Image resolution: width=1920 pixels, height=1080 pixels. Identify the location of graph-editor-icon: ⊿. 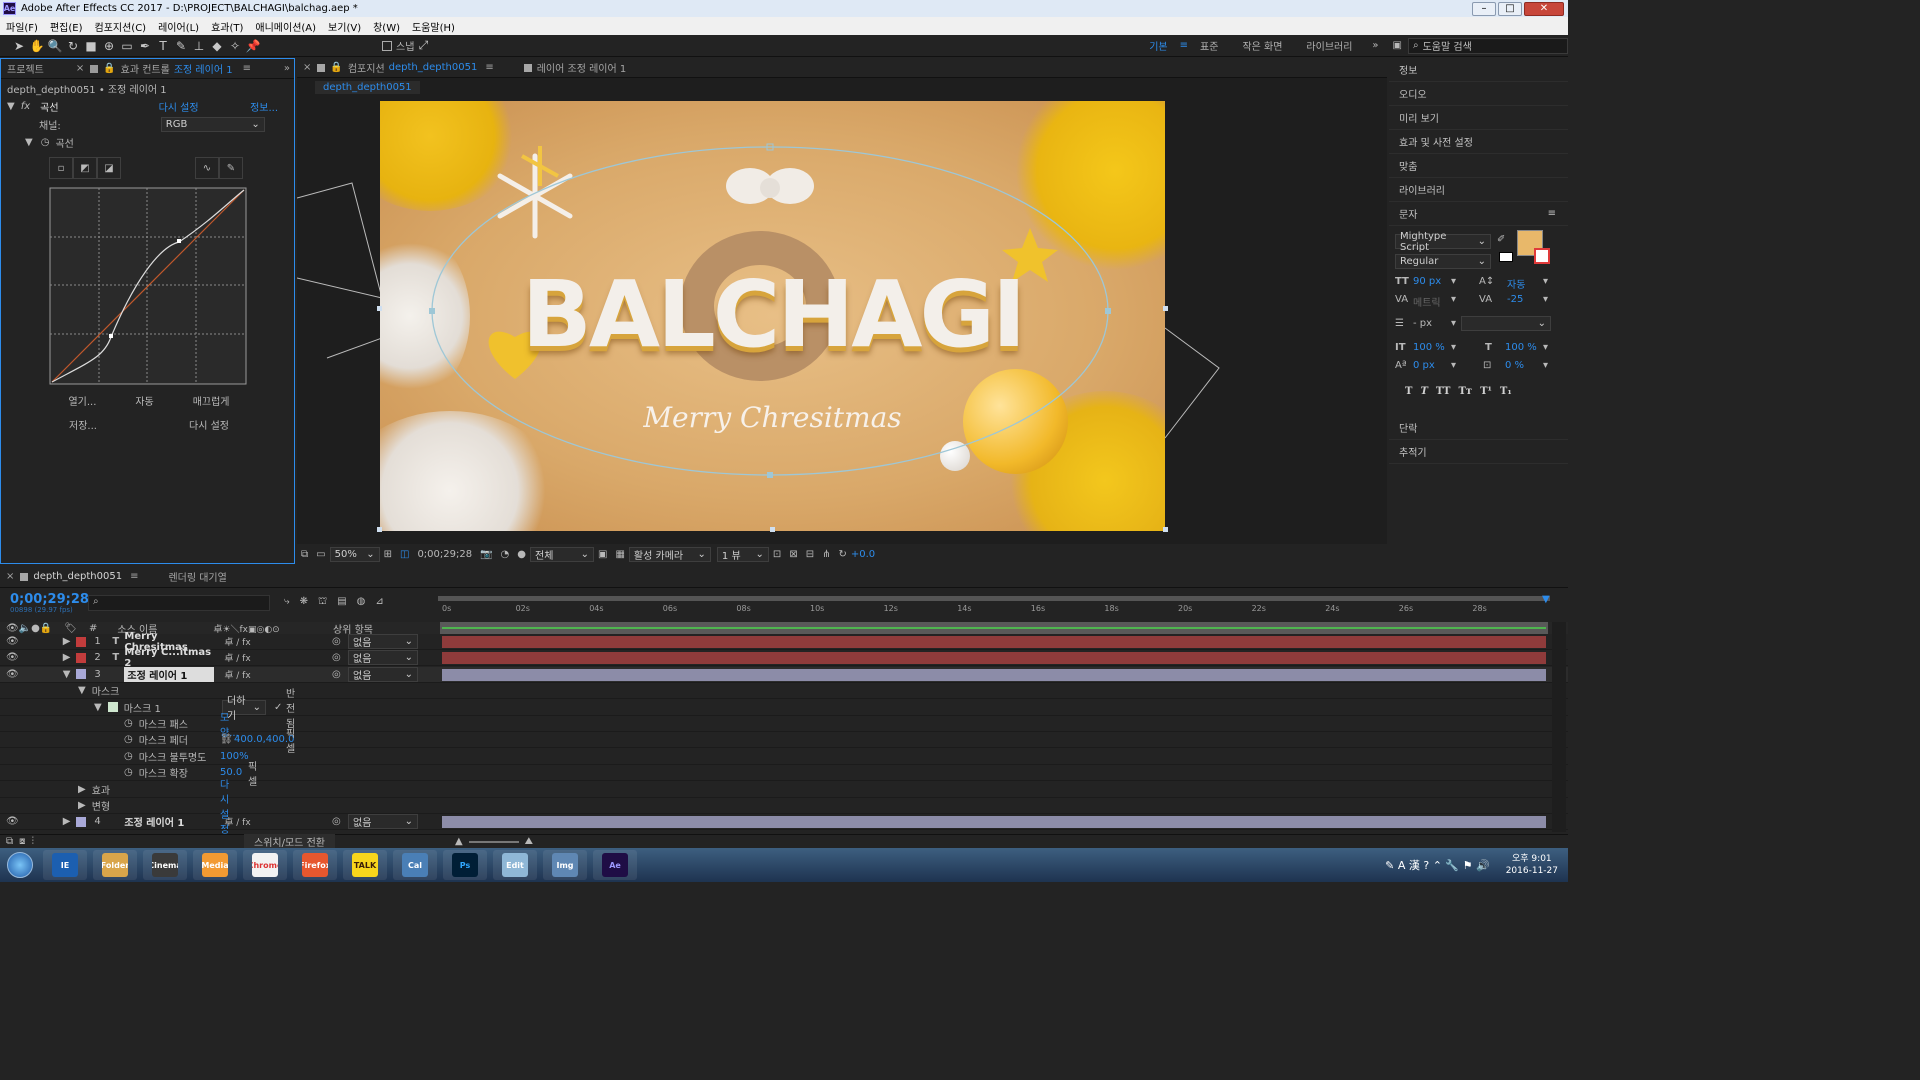
(379, 602).